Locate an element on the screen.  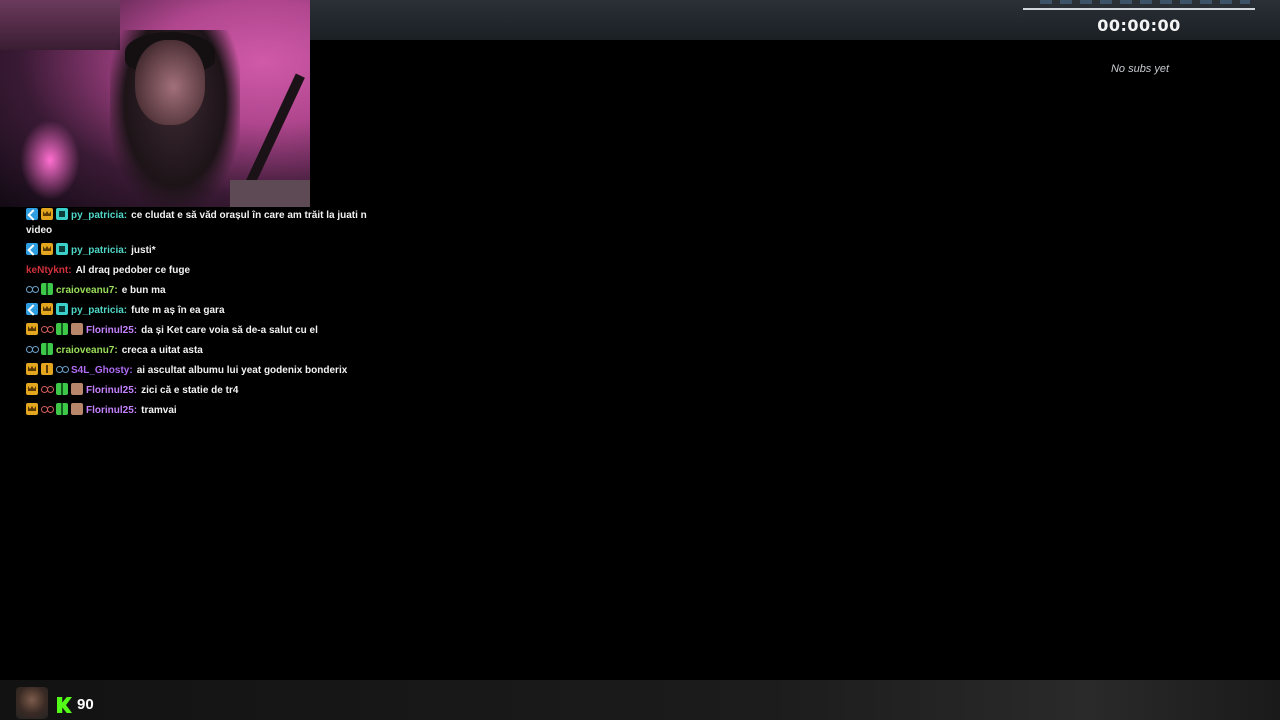
timer-progress-line is located at coordinates (1139, 9).